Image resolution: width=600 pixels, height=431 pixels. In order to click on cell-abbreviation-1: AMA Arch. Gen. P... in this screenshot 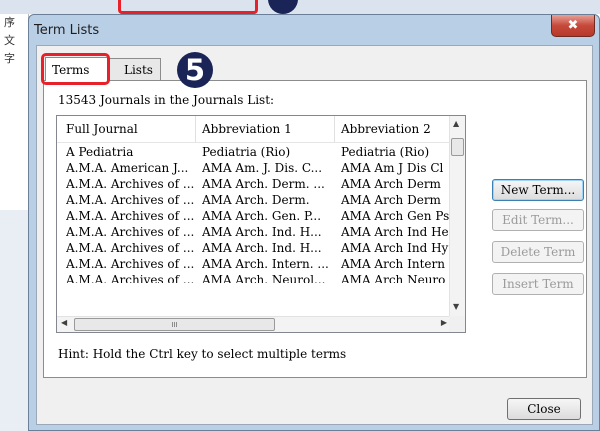, I will do `click(262, 216)`.